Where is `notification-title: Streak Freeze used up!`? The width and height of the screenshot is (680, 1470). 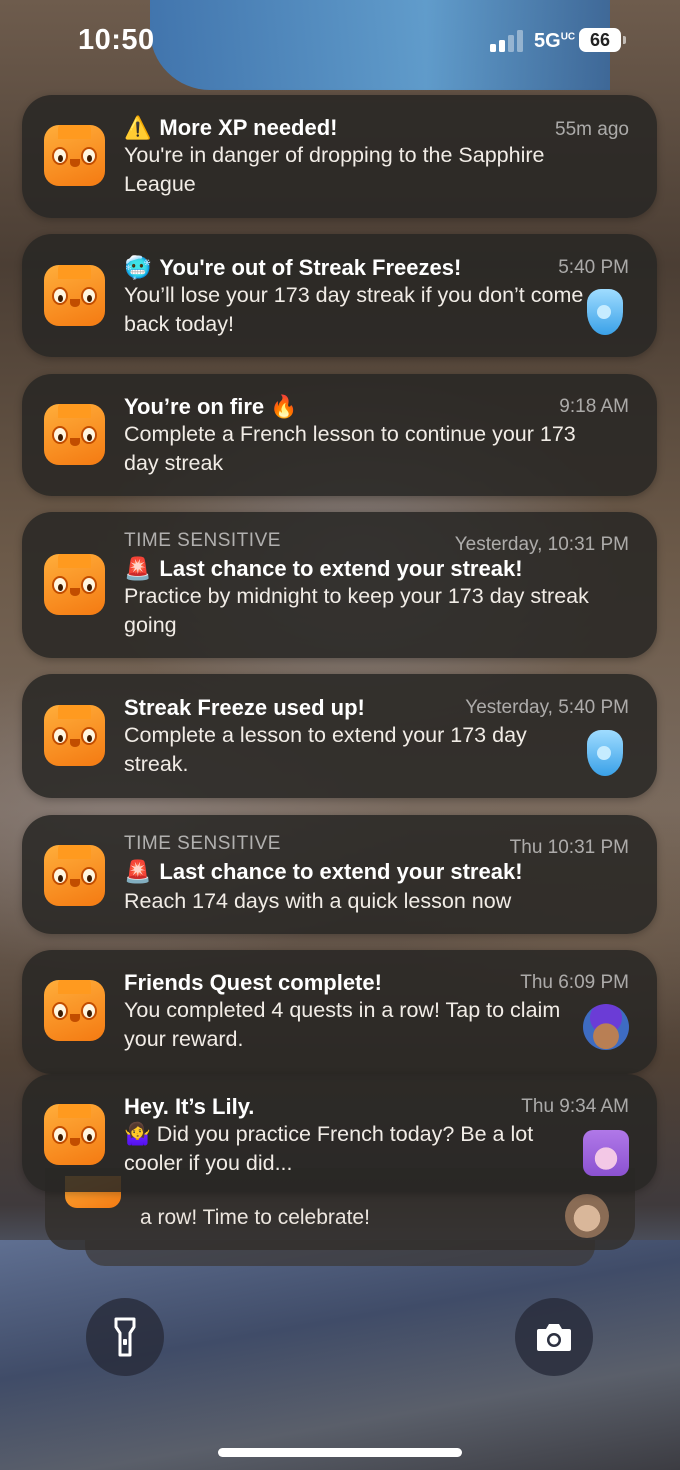
notification-title: Streak Freeze used up! is located at coordinates (244, 707).